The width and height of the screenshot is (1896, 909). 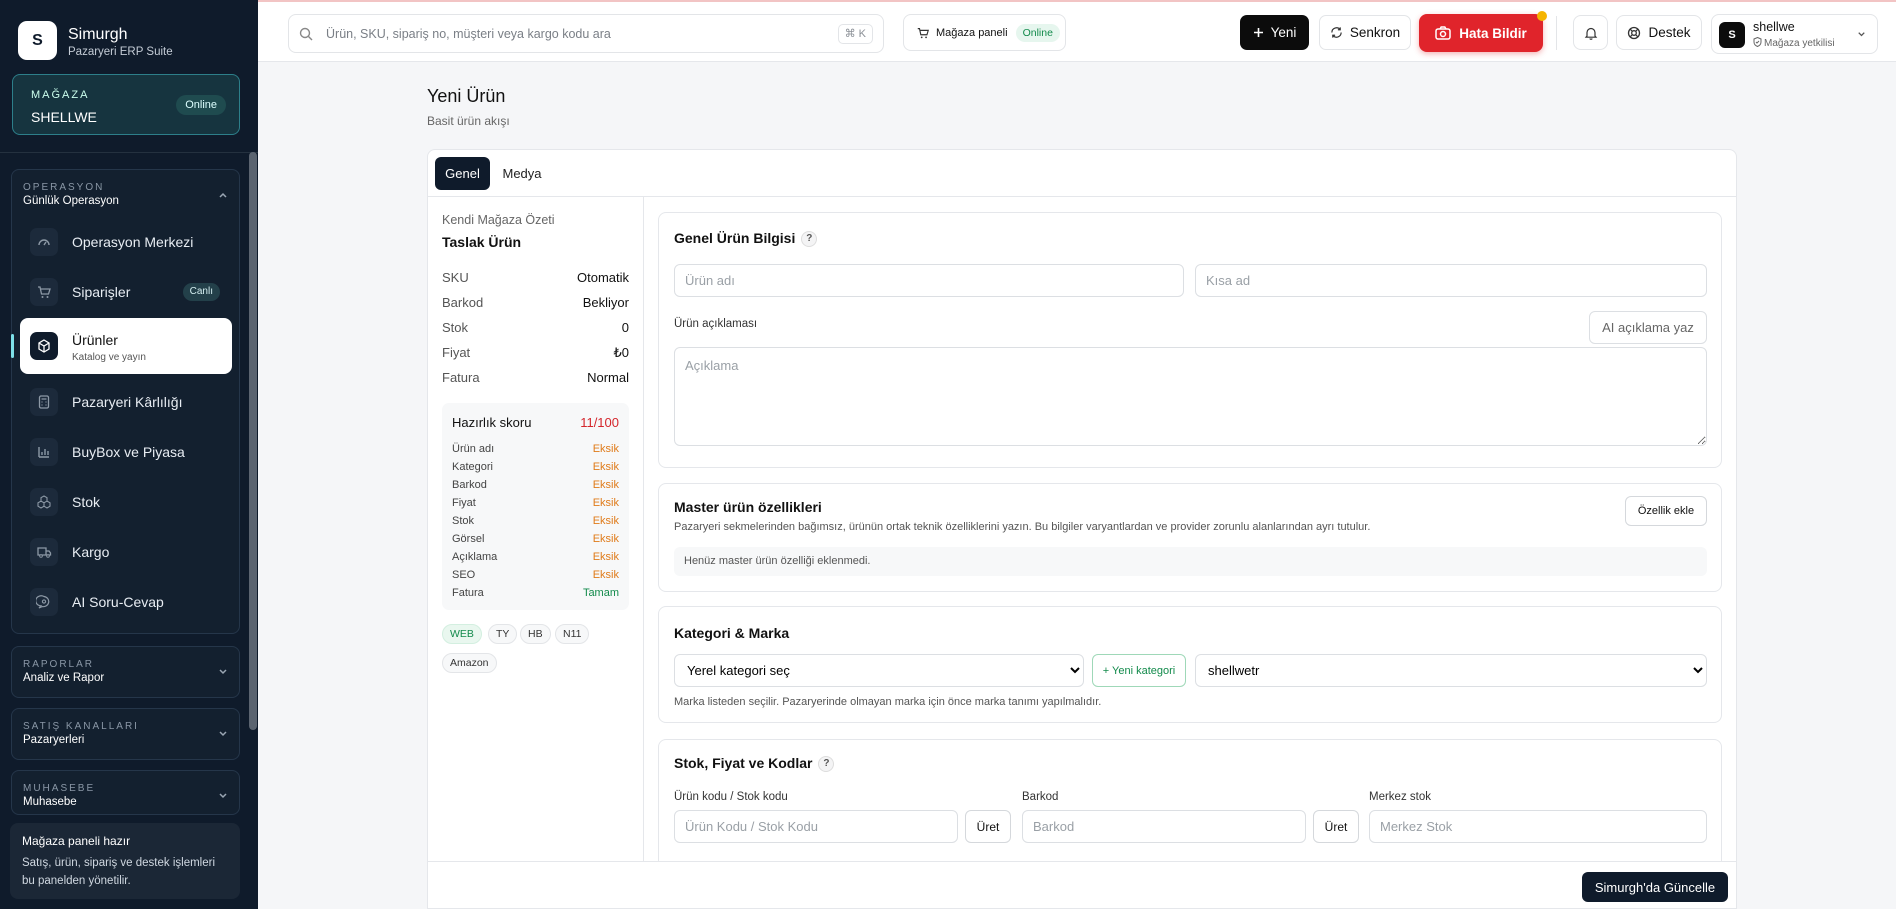 What do you see at coordinates (64, 678) in the screenshot?
I see `group-title: Analiz ve Rapor` at bounding box center [64, 678].